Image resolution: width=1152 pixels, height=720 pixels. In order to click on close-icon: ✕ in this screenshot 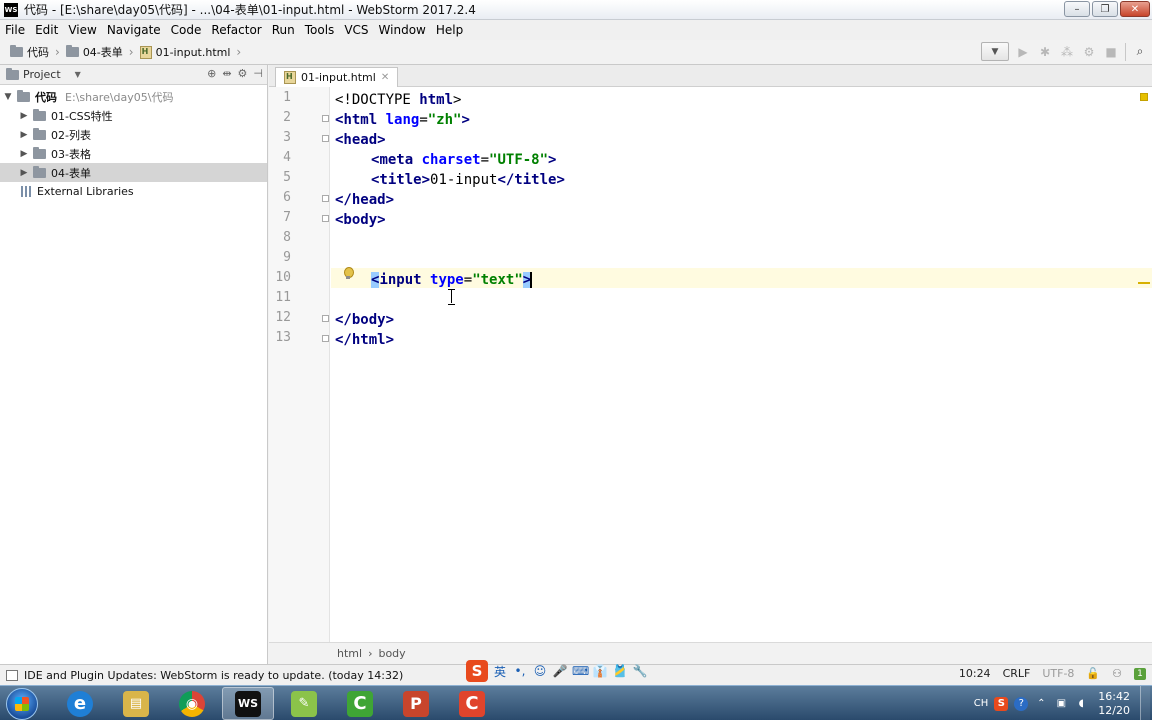, I will do `click(385, 77)`.